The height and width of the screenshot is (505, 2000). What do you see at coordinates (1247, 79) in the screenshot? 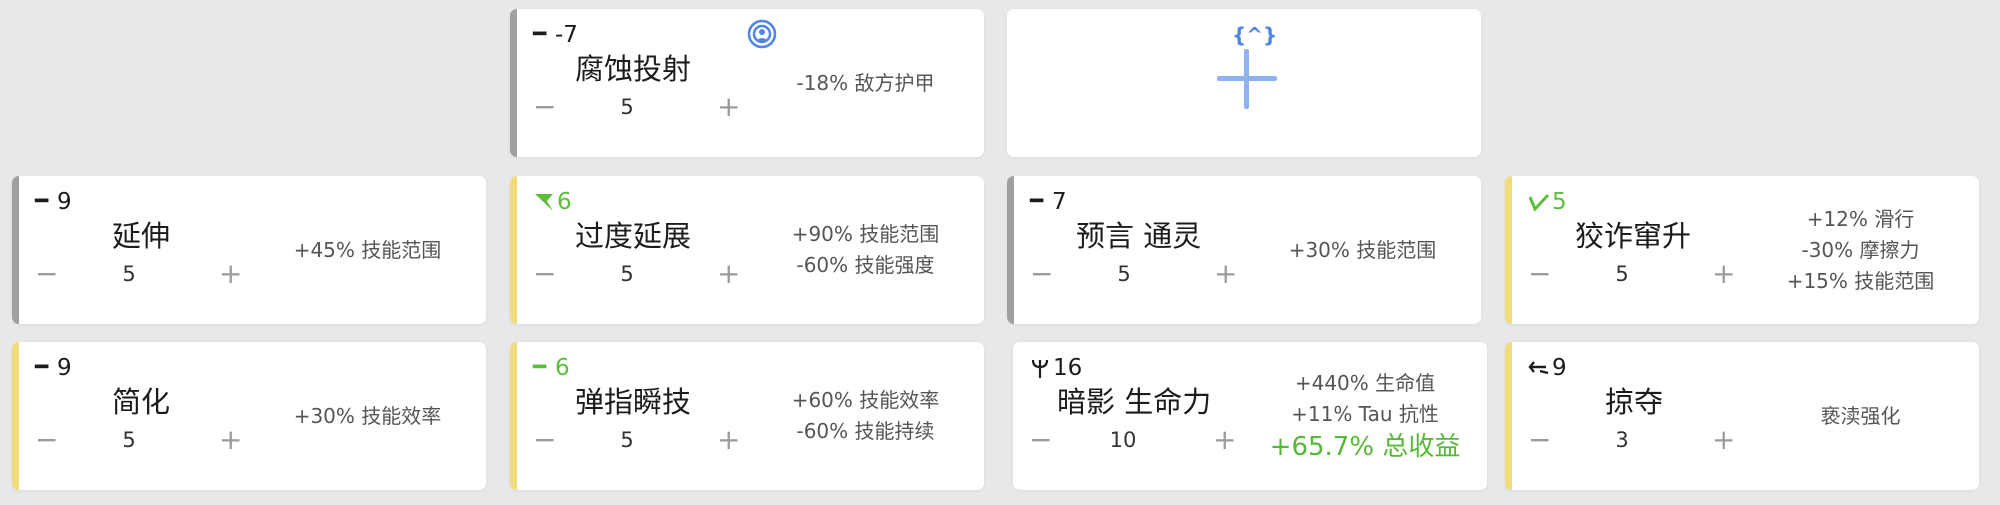
I see `add-plus-icon` at bounding box center [1247, 79].